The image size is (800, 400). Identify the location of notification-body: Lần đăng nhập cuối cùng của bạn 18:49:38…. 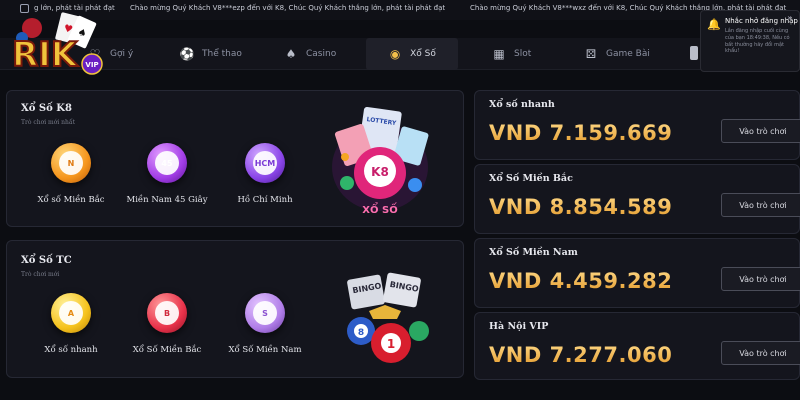
(757, 41).